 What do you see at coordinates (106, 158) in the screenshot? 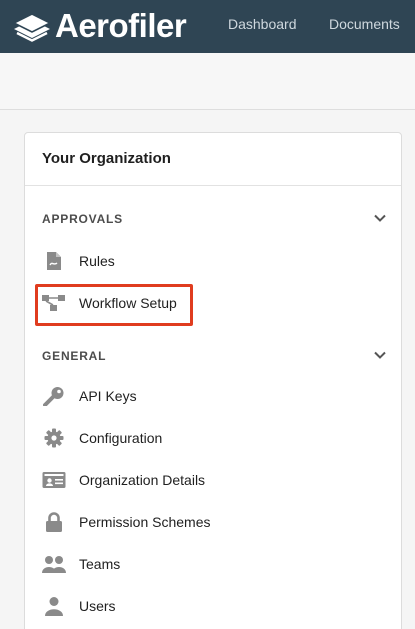
I see `panel-title: Your Organization` at bounding box center [106, 158].